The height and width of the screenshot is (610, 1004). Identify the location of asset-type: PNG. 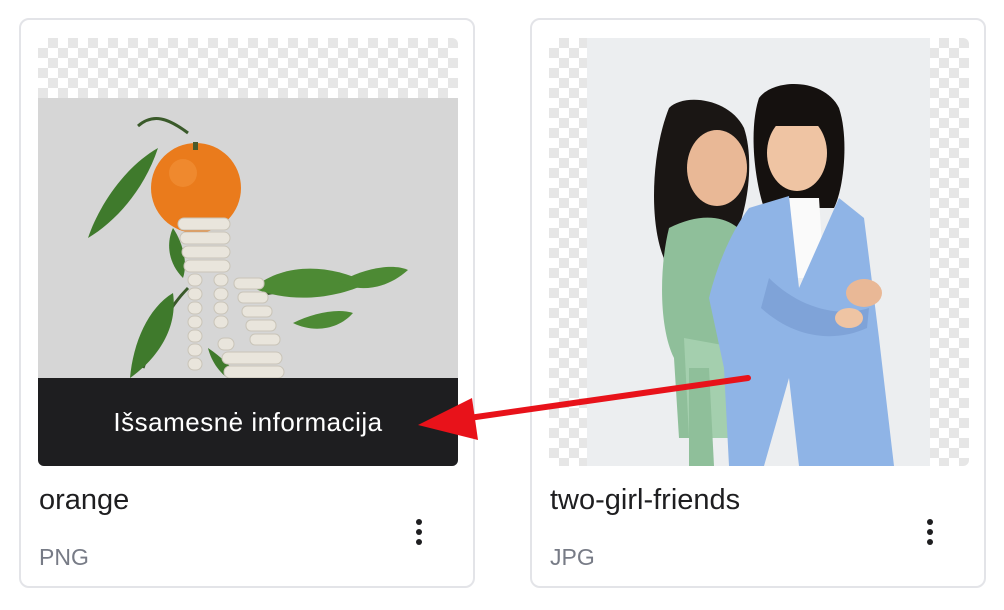
(64, 557).